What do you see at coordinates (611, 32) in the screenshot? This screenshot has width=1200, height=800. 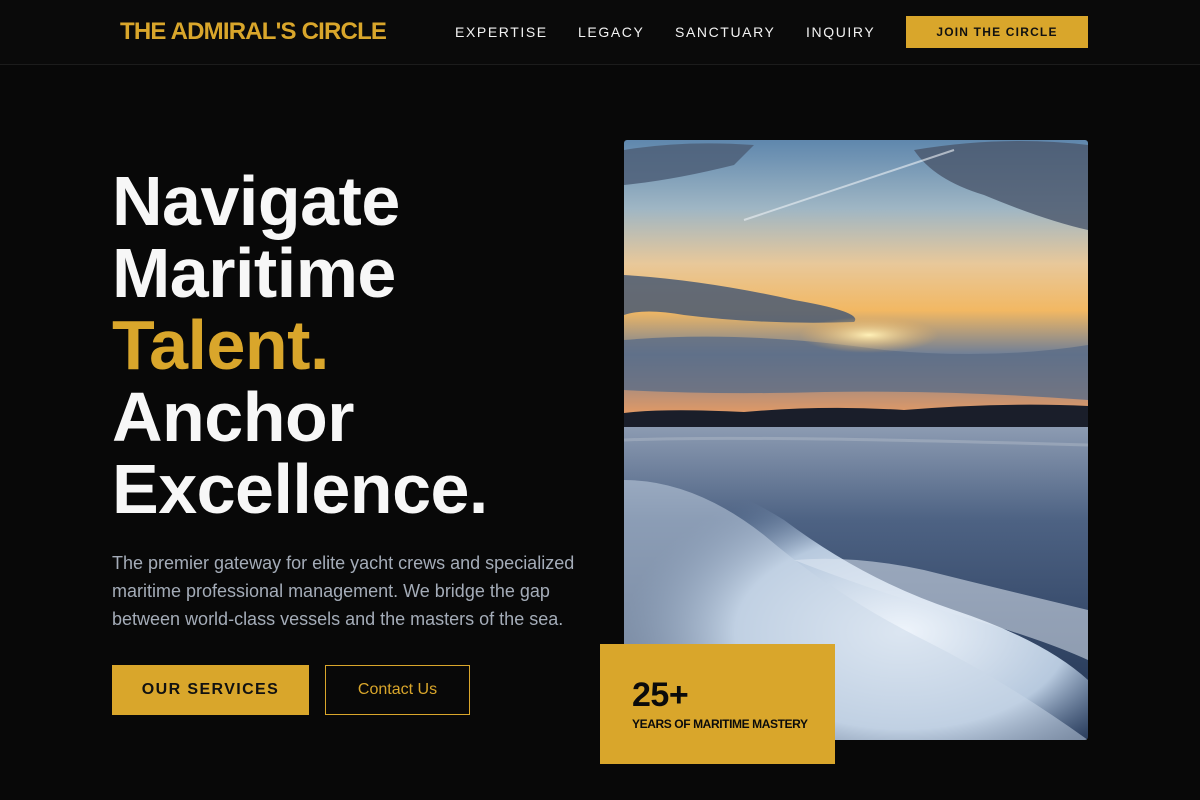 I see `nav-link-legacy: LEGACY` at bounding box center [611, 32].